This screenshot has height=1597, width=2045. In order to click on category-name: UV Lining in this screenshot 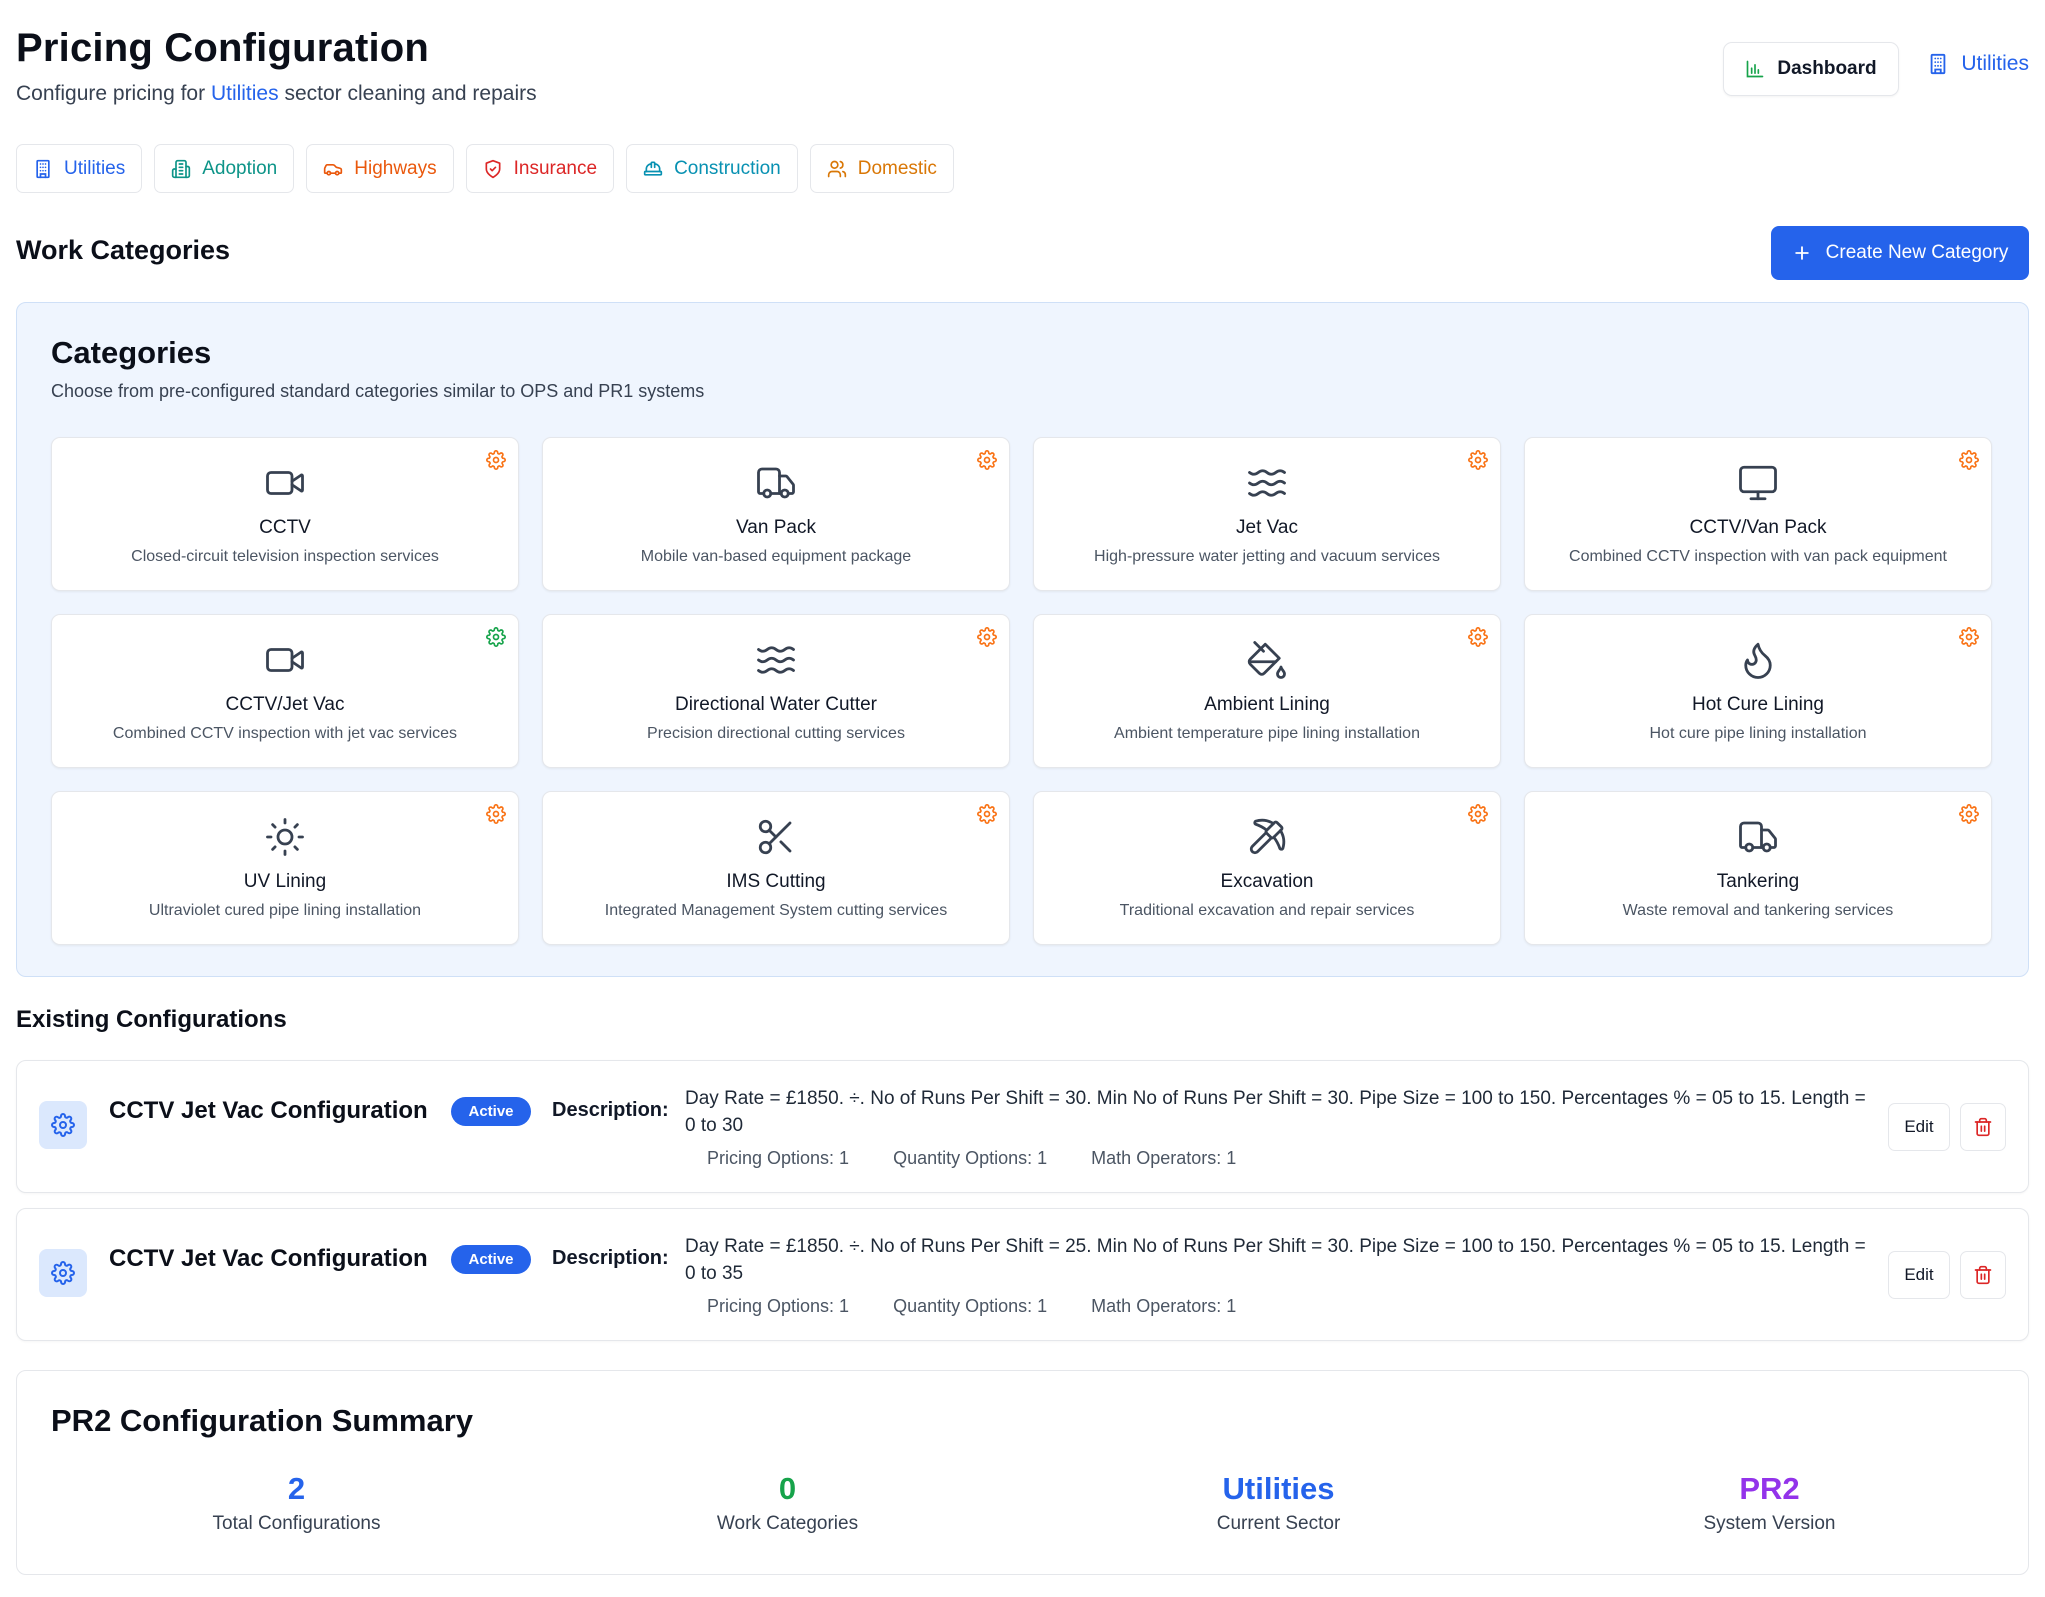, I will do `click(285, 881)`.